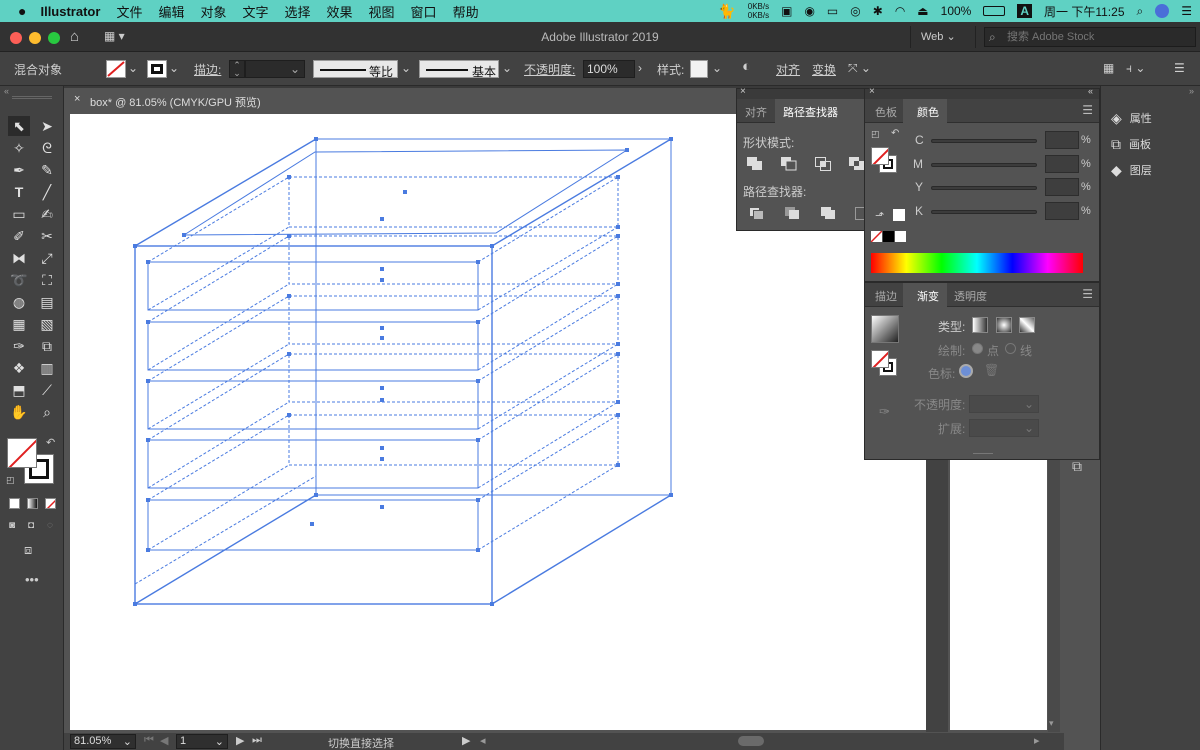  What do you see at coordinates (47, 302) in the screenshot?
I see `perspective-grid-tool-icon: ▤` at bounding box center [47, 302].